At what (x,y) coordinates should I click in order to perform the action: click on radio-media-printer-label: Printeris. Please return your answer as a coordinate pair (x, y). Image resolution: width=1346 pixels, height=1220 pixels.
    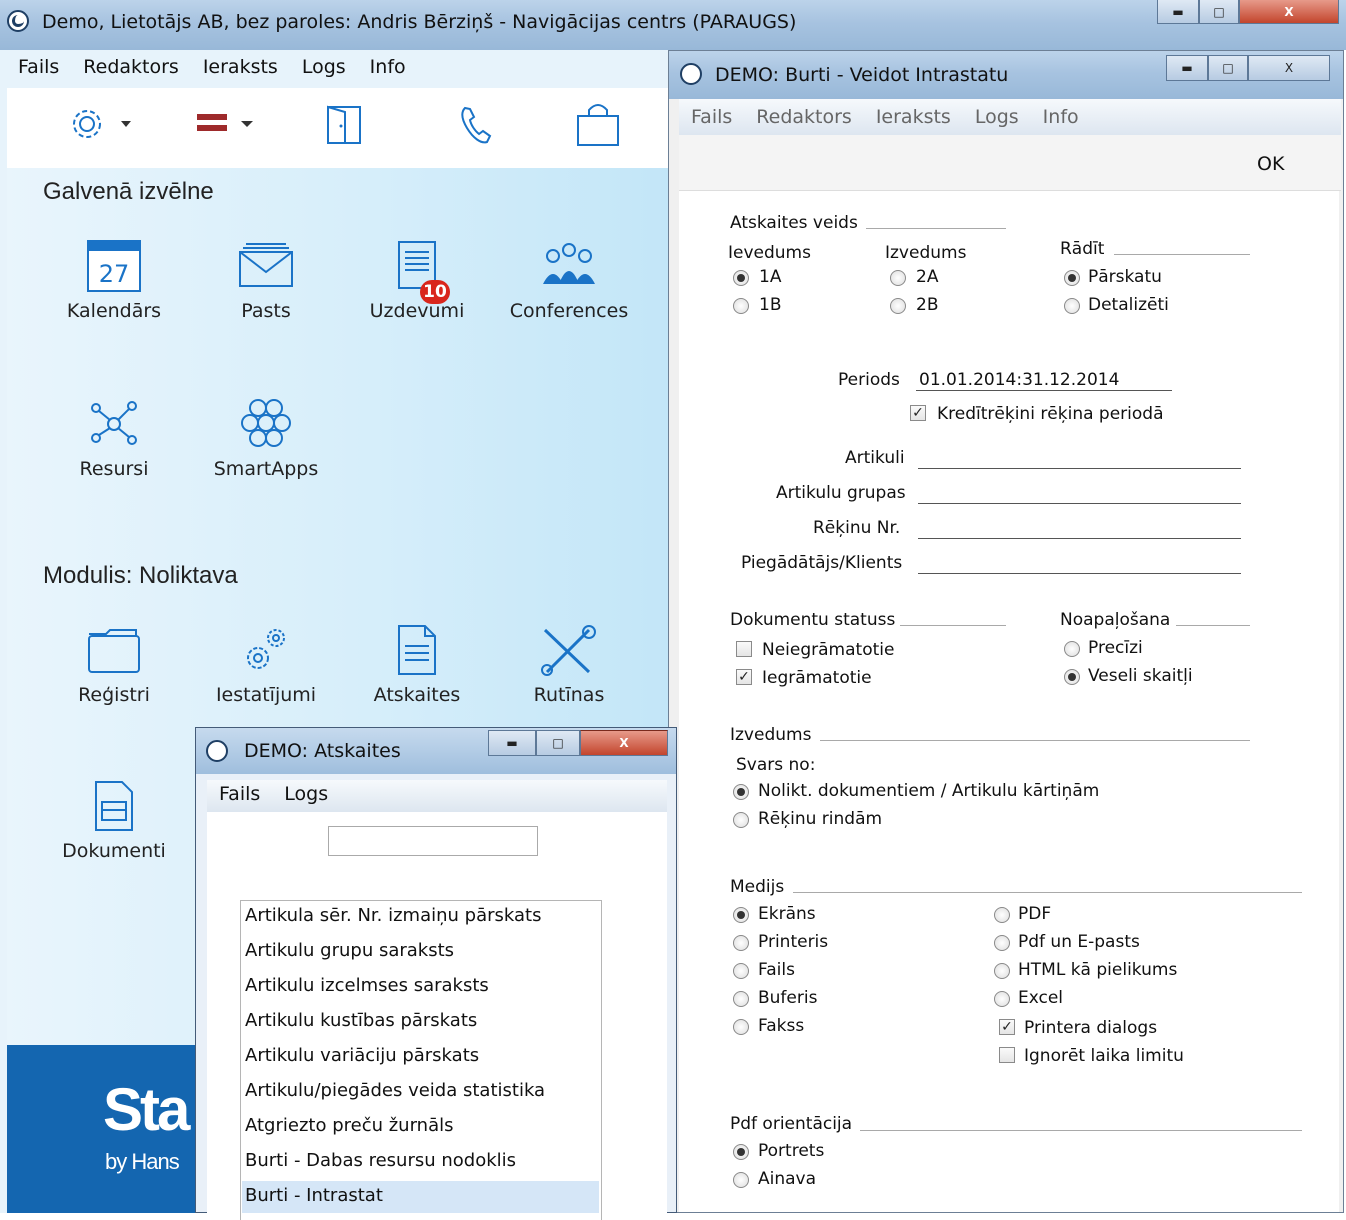
    Looking at the image, I should click on (793, 942).